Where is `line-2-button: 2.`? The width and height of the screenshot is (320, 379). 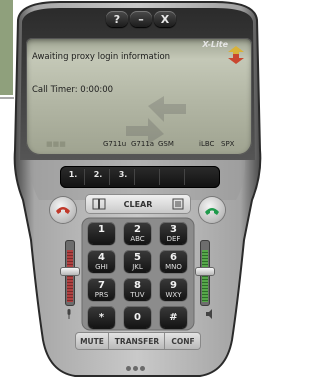 line-2-button: 2. is located at coordinates (98, 177).